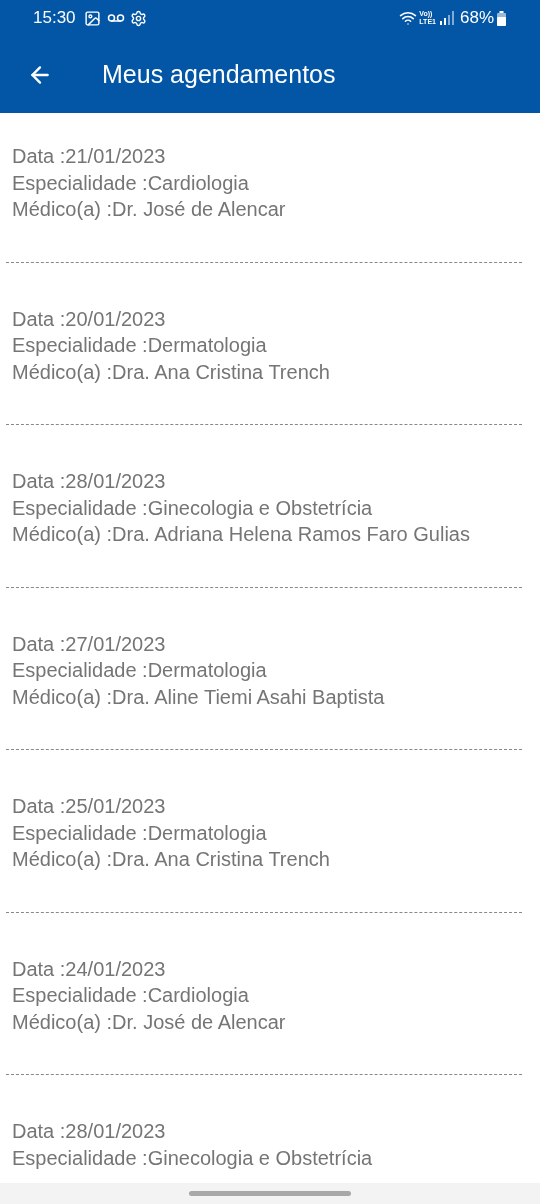  I want to click on settings-icon, so click(138, 18).